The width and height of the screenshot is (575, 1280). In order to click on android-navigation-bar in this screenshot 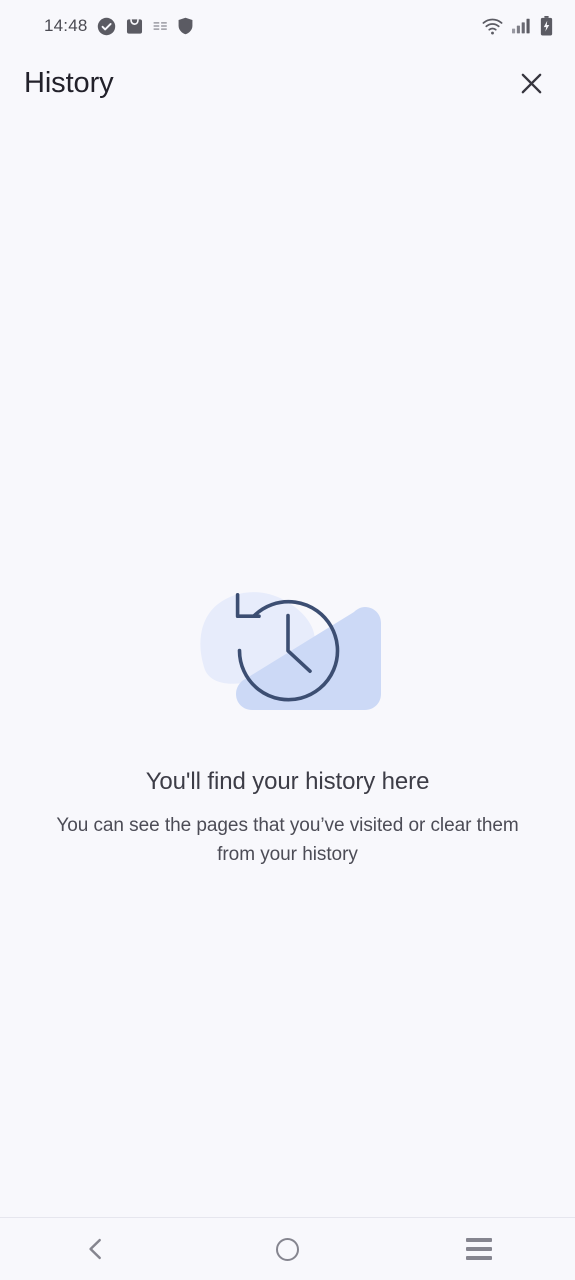, I will do `click(287, 1248)`.